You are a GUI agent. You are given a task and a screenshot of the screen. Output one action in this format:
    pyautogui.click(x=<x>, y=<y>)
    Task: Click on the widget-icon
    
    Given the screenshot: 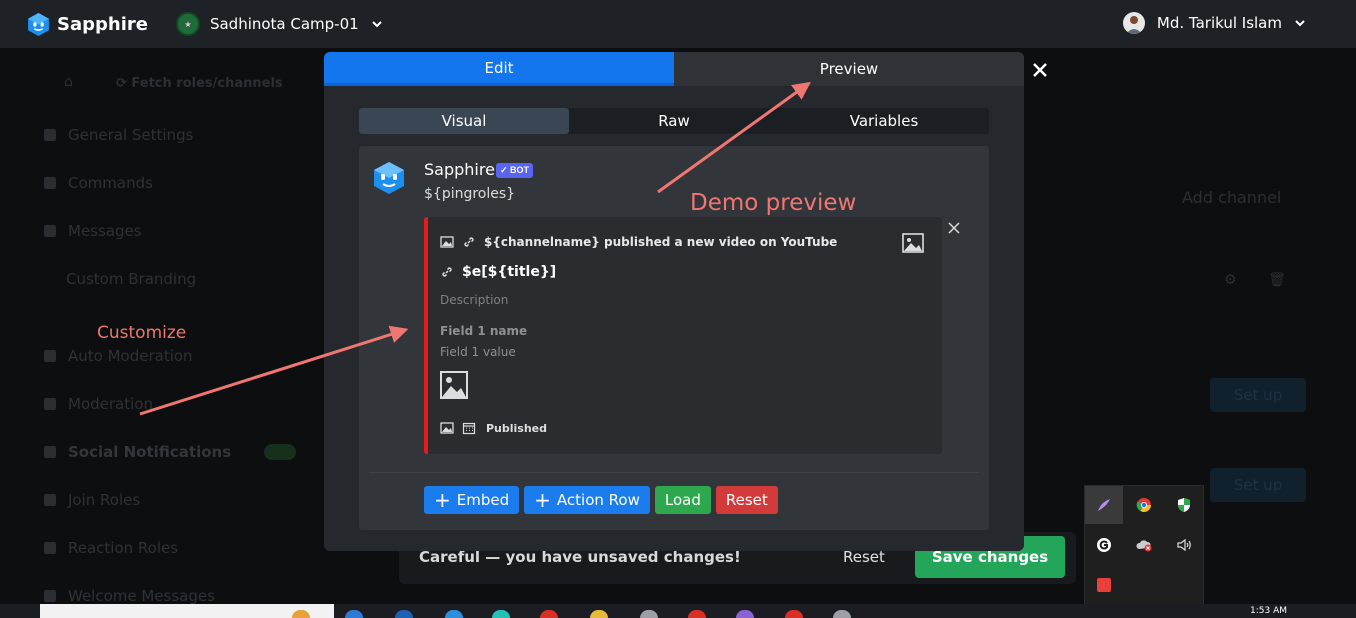 What is the action you would take?
    pyautogui.click(x=301, y=614)
    